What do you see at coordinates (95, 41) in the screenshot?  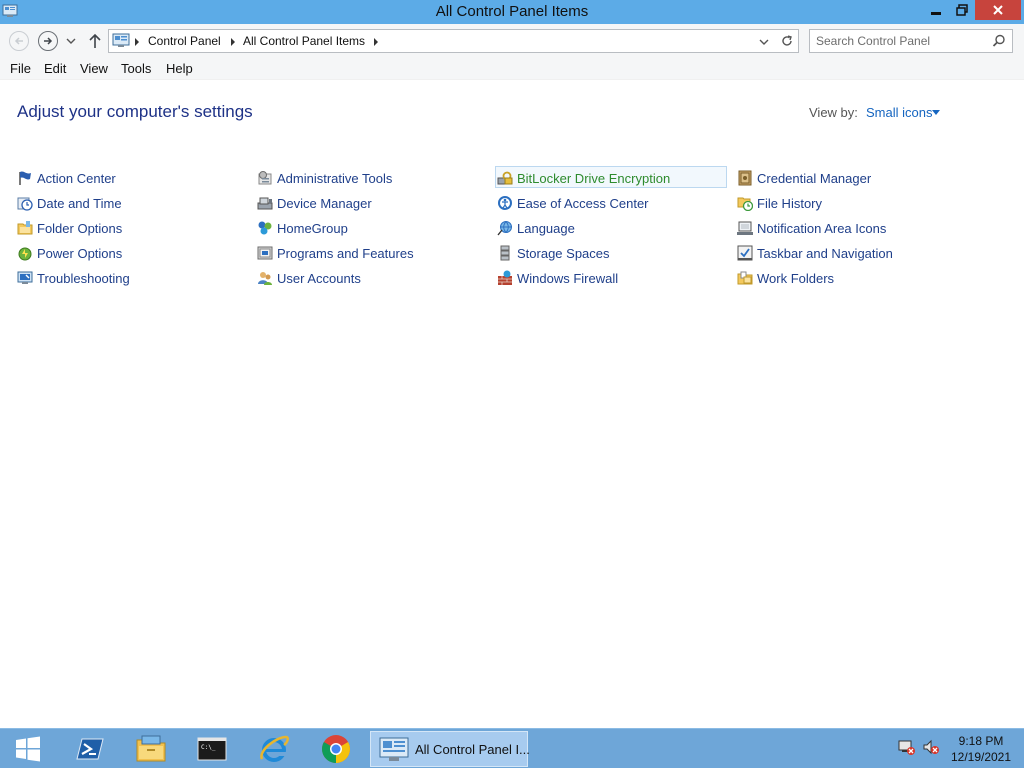 I see `up-arrow-icon` at bounding box center [95, 41].